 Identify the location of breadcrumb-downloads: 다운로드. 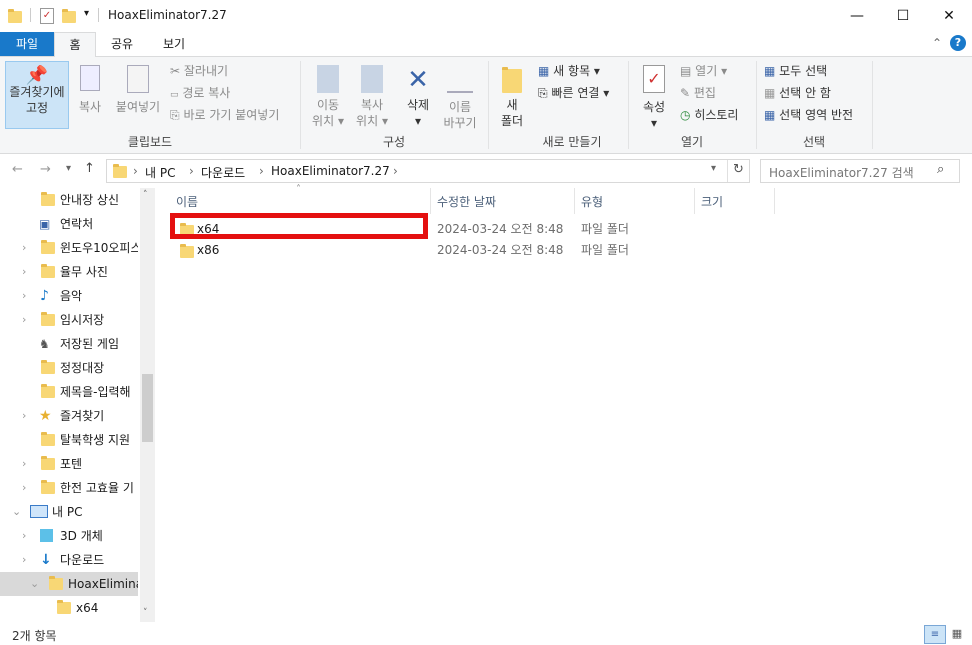
(223, 172).